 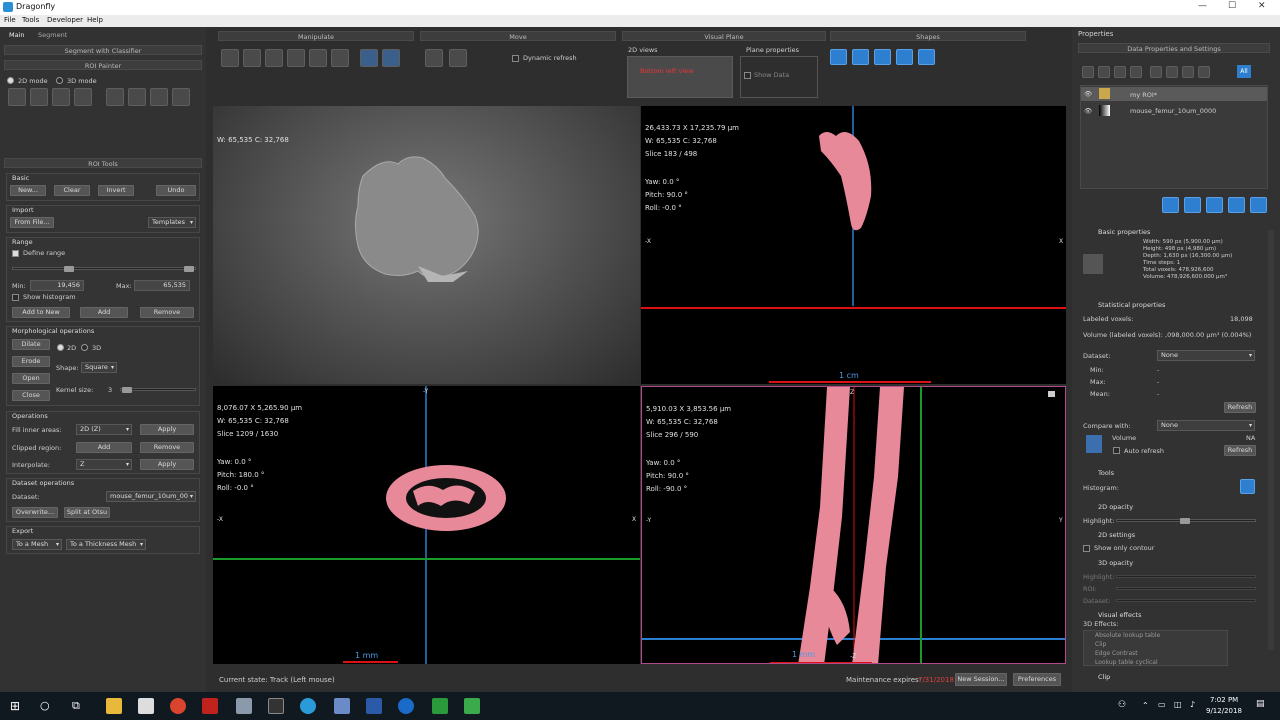 I want to click on min-input: 19,456, so click(x=57, y=285).